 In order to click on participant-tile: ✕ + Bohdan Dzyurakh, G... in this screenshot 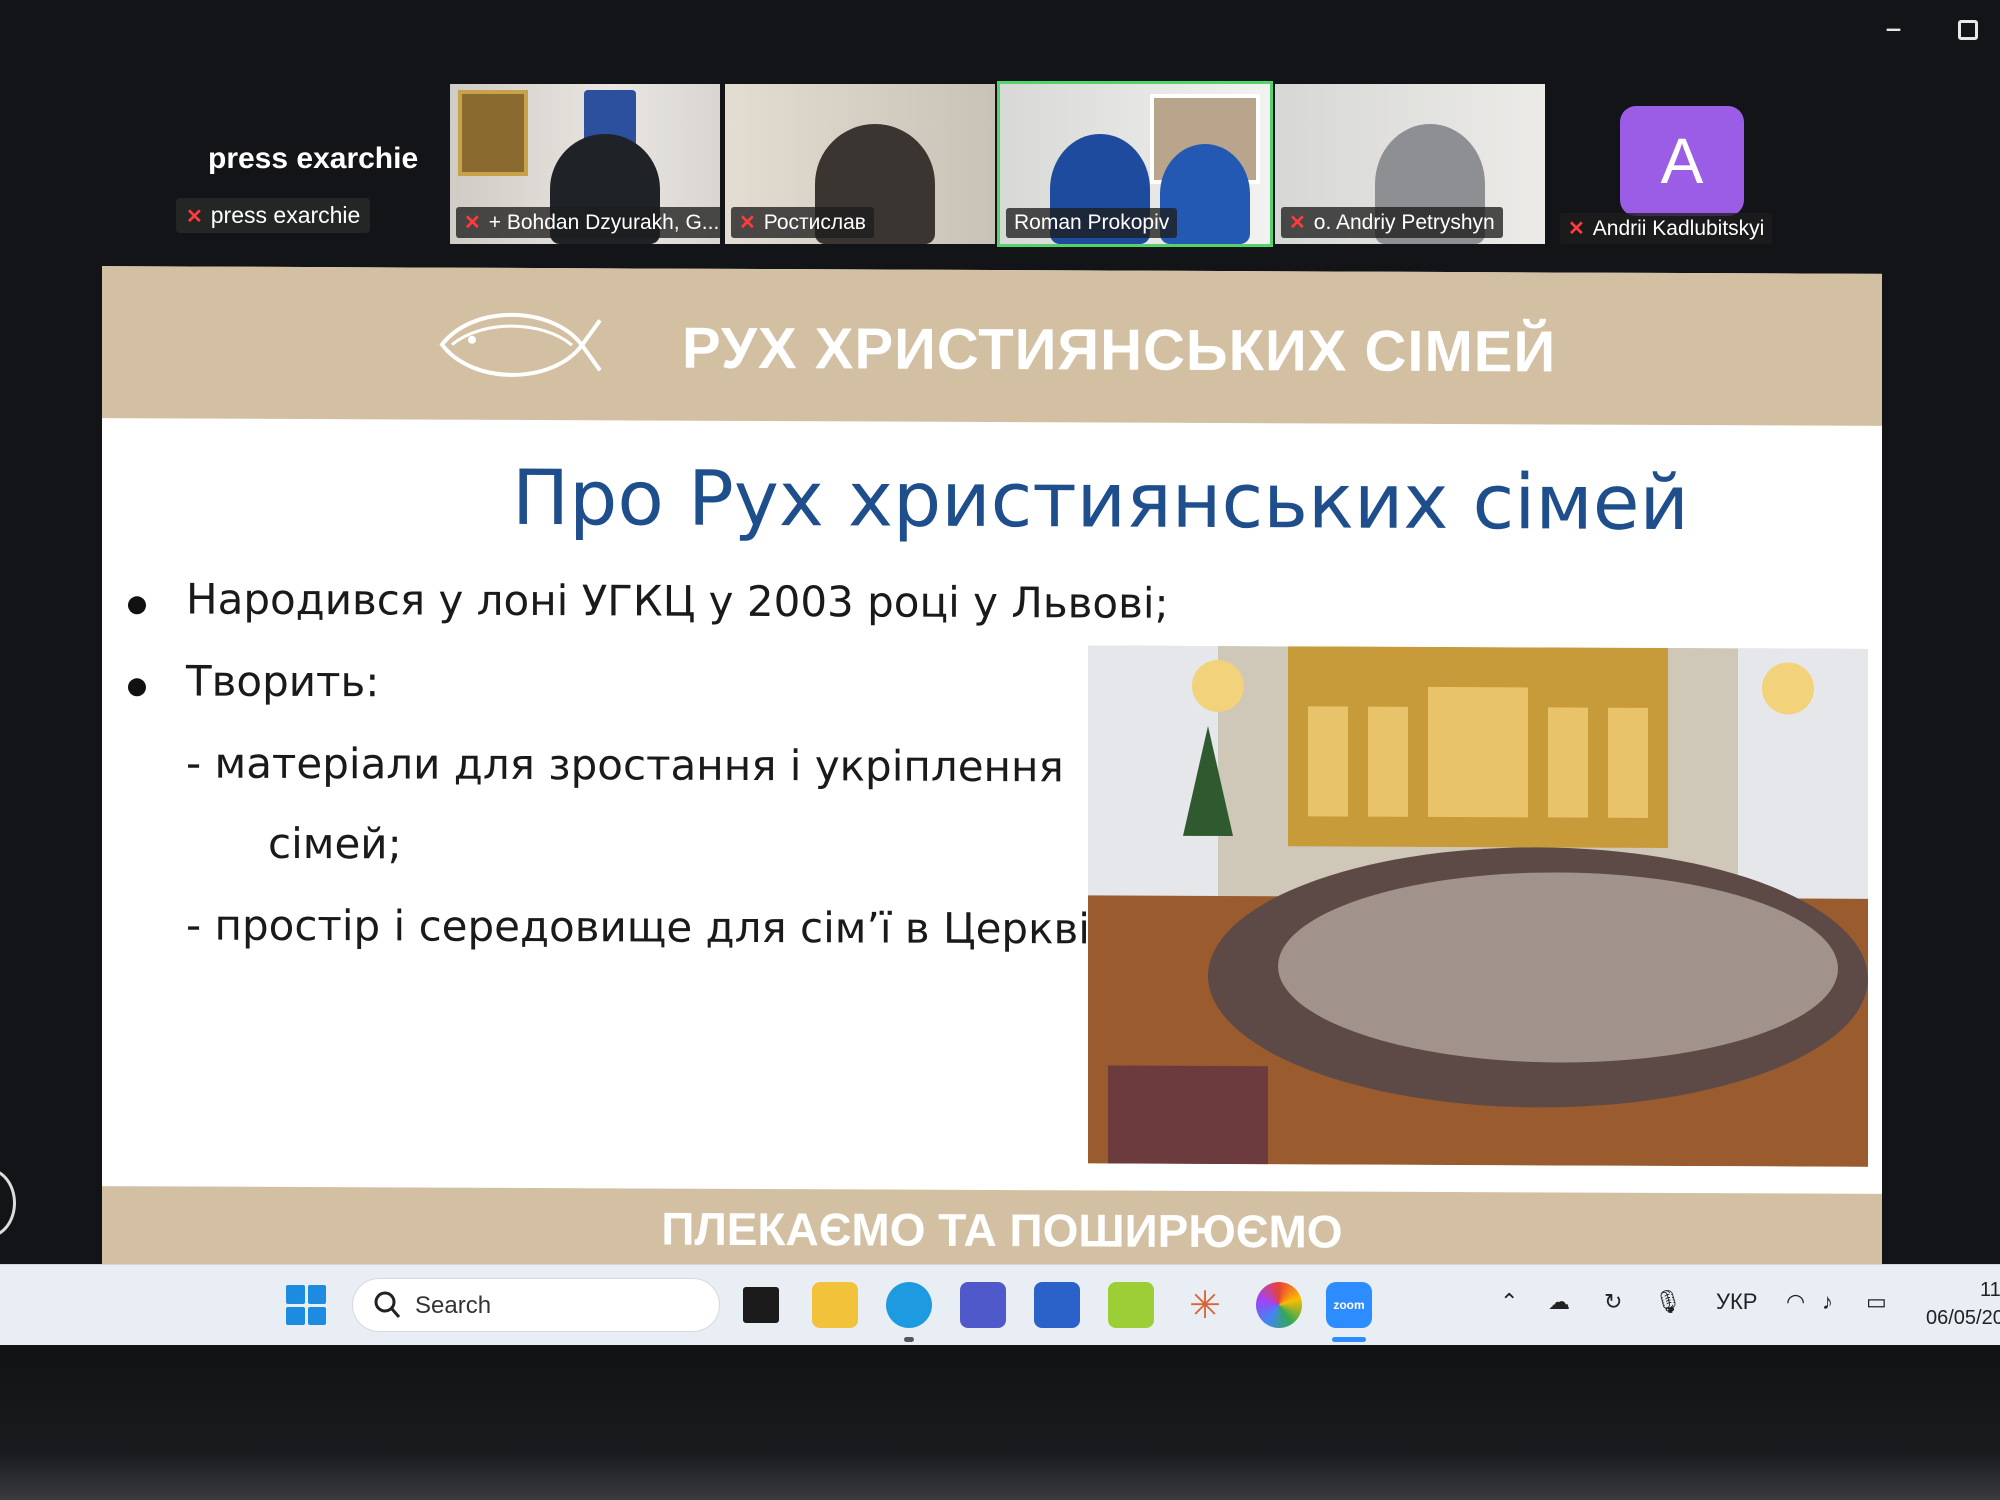, I will do `click(585, 164)`.